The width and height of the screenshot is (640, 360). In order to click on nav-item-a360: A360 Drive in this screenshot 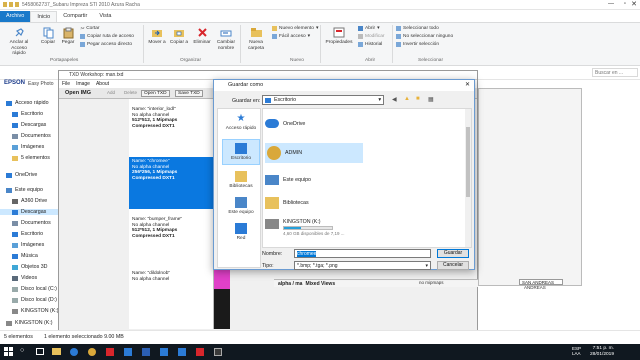, I will do `click(29, 201)`.